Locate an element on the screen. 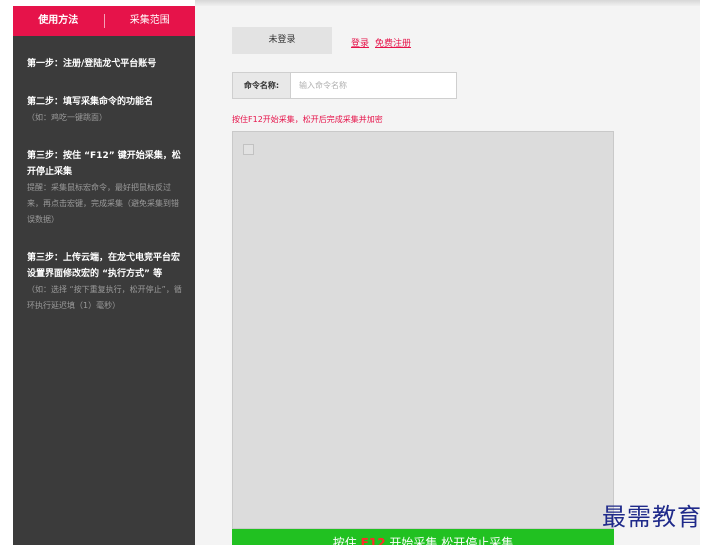  login-status: 未登录 is located at coordinates (282, 40).